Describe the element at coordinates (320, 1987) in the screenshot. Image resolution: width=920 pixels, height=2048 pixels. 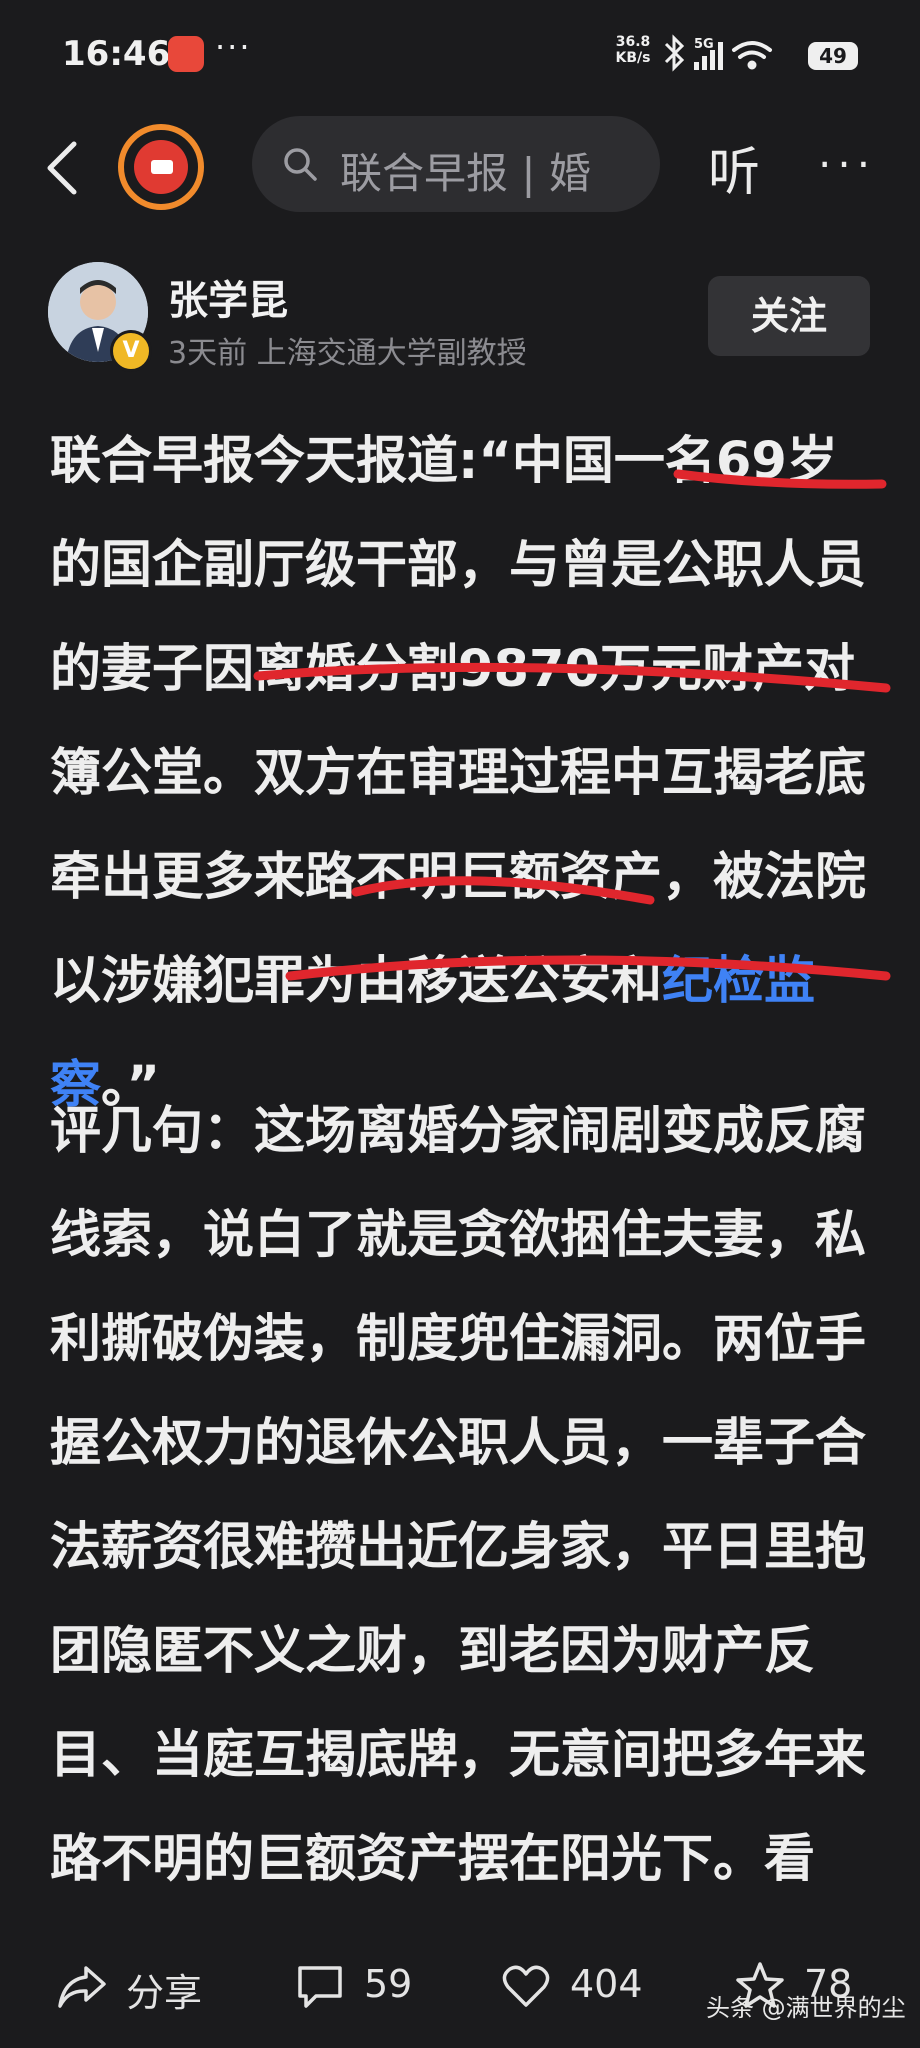
I see `comment-icon` at that location.